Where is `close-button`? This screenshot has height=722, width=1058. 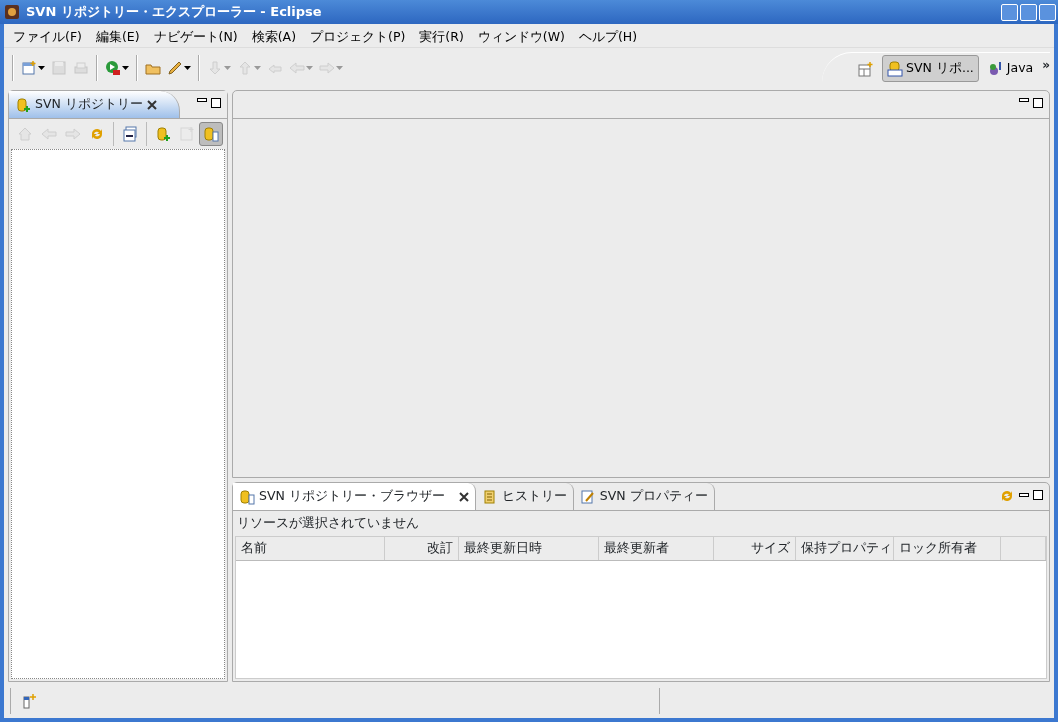
close-button is located at coordinates (1047, 12).